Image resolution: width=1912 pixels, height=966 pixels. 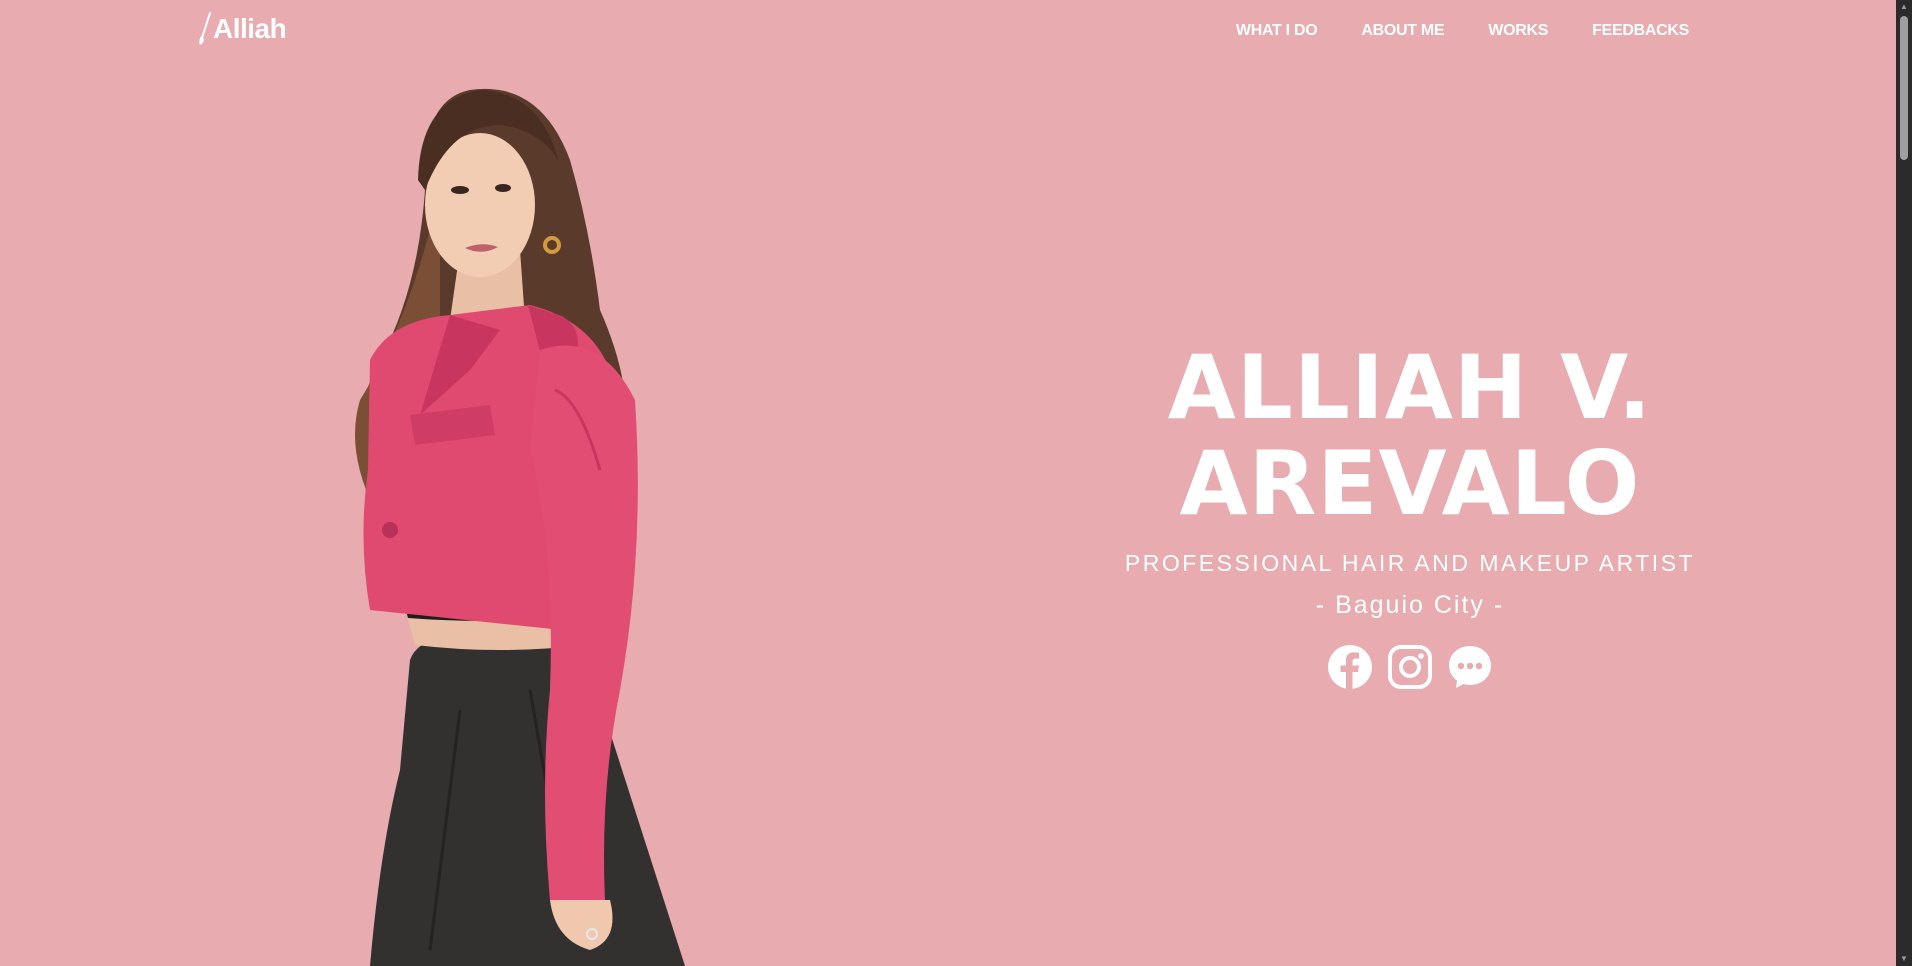 I want to click on scrollbar-thumb, so click(x=1904, y=88).